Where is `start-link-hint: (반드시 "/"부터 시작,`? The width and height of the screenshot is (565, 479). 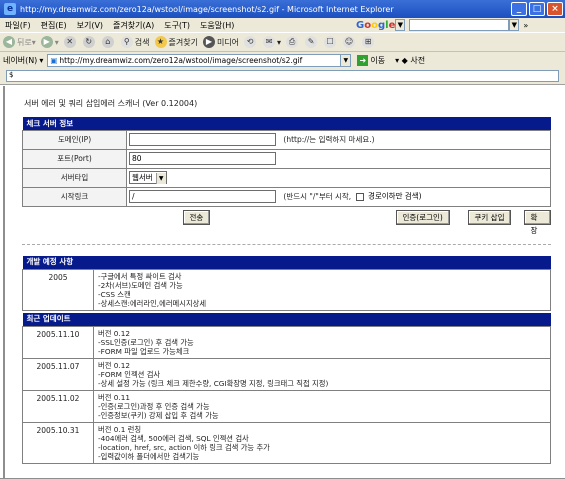
start-link-hint: (반드시 "/"부터 시작, is located at coordinates (317, 196).